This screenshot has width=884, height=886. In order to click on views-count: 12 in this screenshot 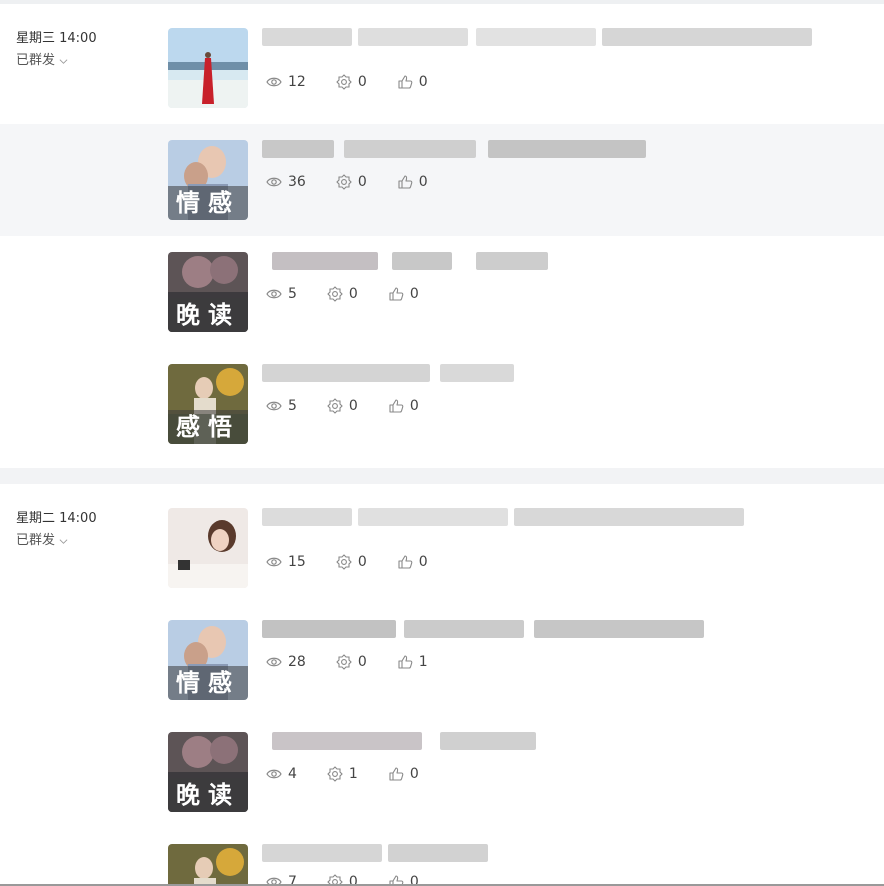, I will do `click(297, 82)`.